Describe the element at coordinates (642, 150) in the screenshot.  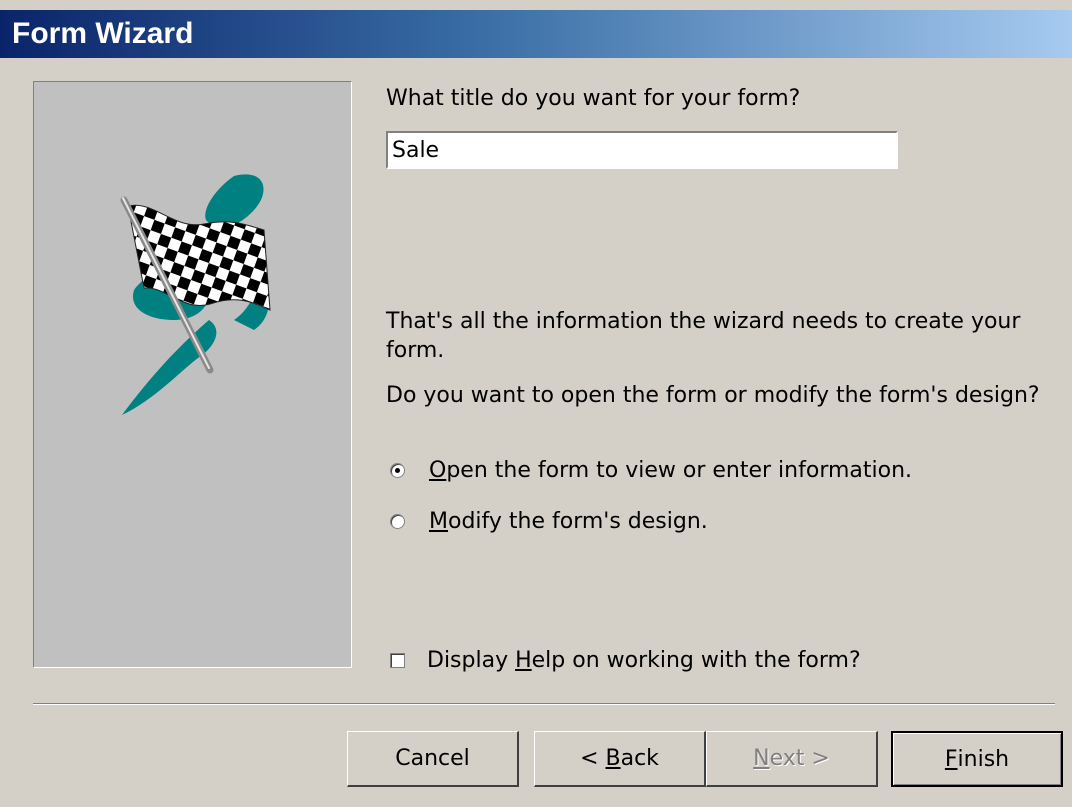
I see `form-title-input` at that location.